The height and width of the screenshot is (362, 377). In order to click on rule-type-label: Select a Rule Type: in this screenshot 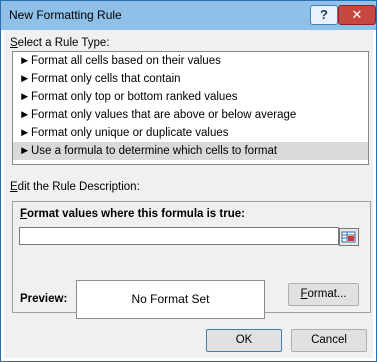, I will do `click(60, 43)`.